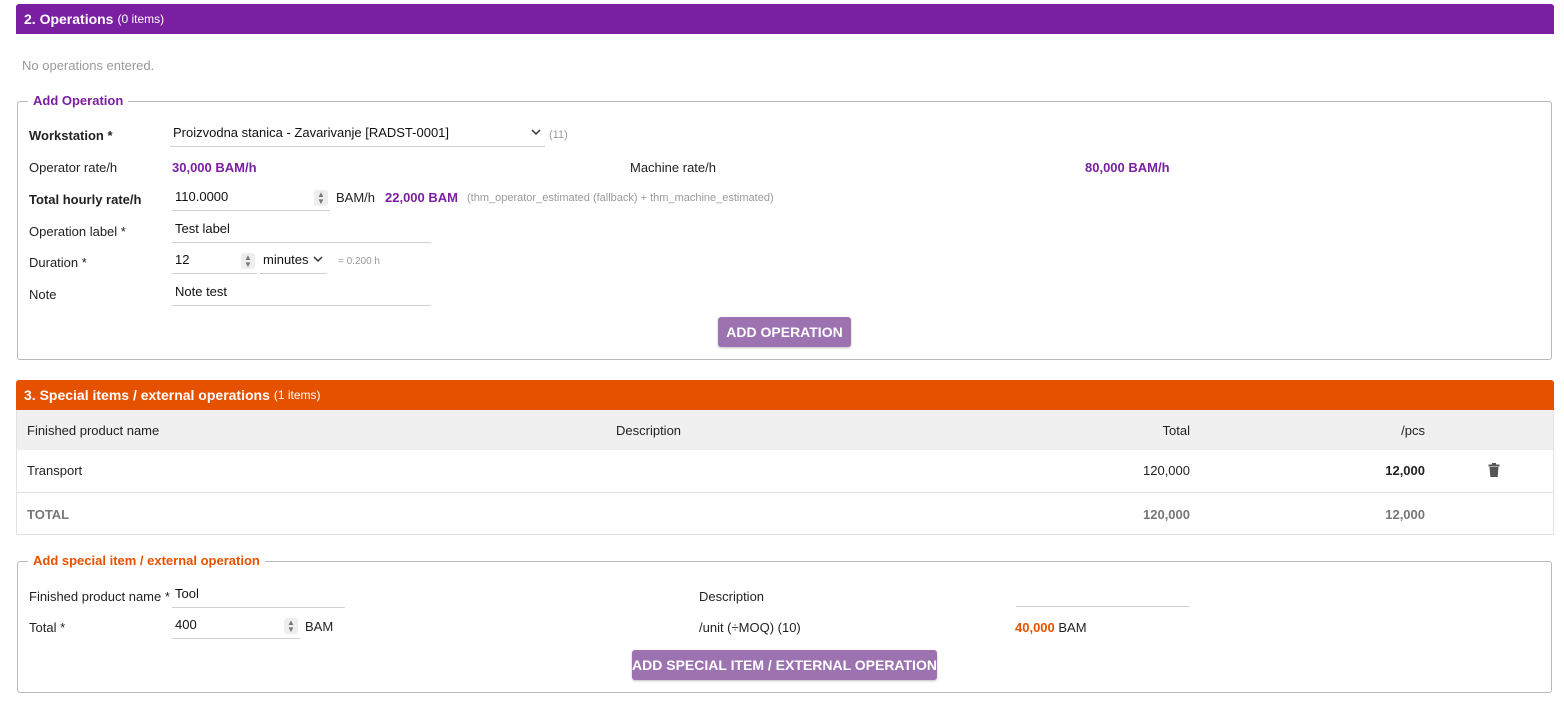  Describe the element at coordinates (147, 395) in the screenshot. I see `special-title: 3. Special items / external operations` at that location.